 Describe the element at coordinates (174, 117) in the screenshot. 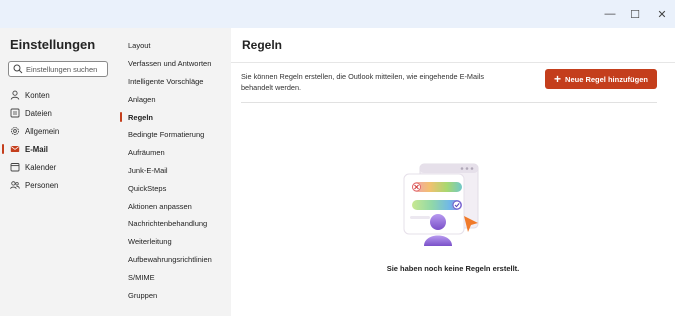

I see `subnav-regeln: Regeln` at that location.